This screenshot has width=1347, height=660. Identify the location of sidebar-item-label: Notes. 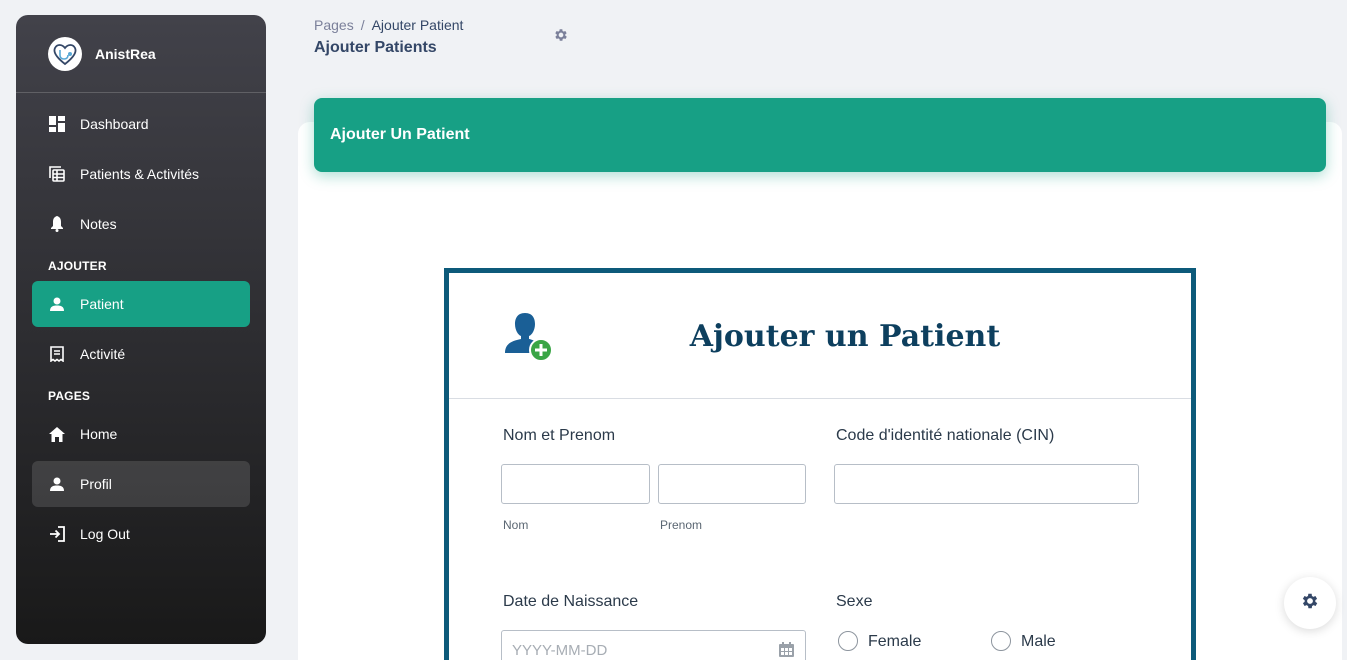
(98, 224).